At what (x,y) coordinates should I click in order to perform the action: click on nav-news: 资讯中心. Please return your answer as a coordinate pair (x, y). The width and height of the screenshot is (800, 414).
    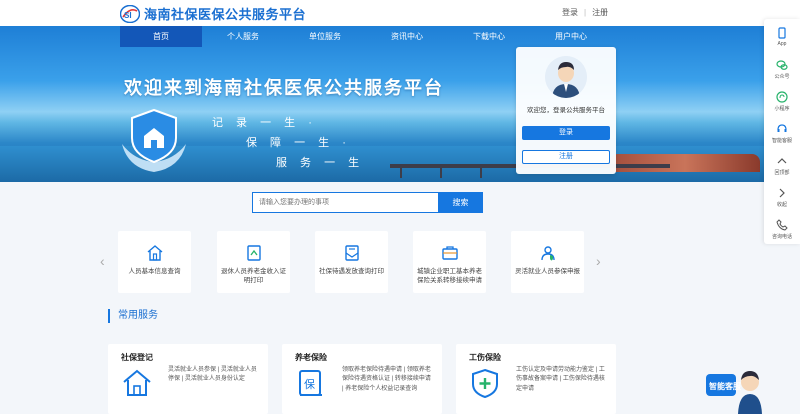
    Looking at the image, I should click on (407, 36).